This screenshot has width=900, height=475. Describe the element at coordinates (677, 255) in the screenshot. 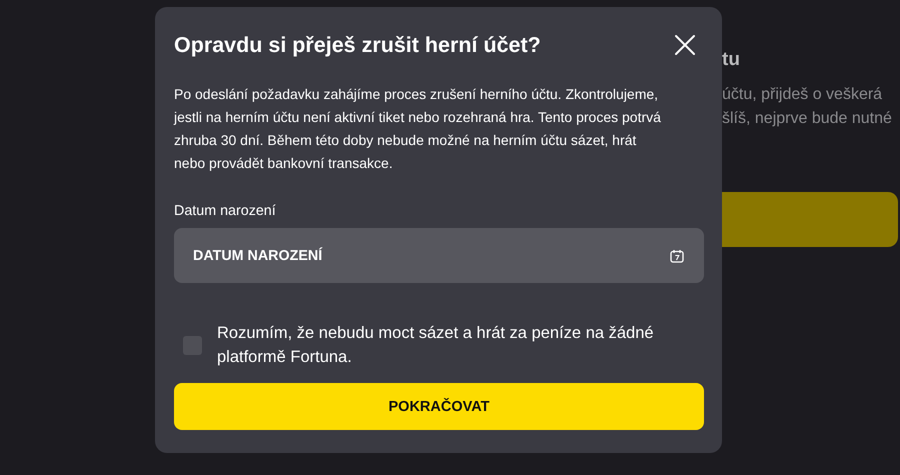

I see `calendar-icon` at that location.